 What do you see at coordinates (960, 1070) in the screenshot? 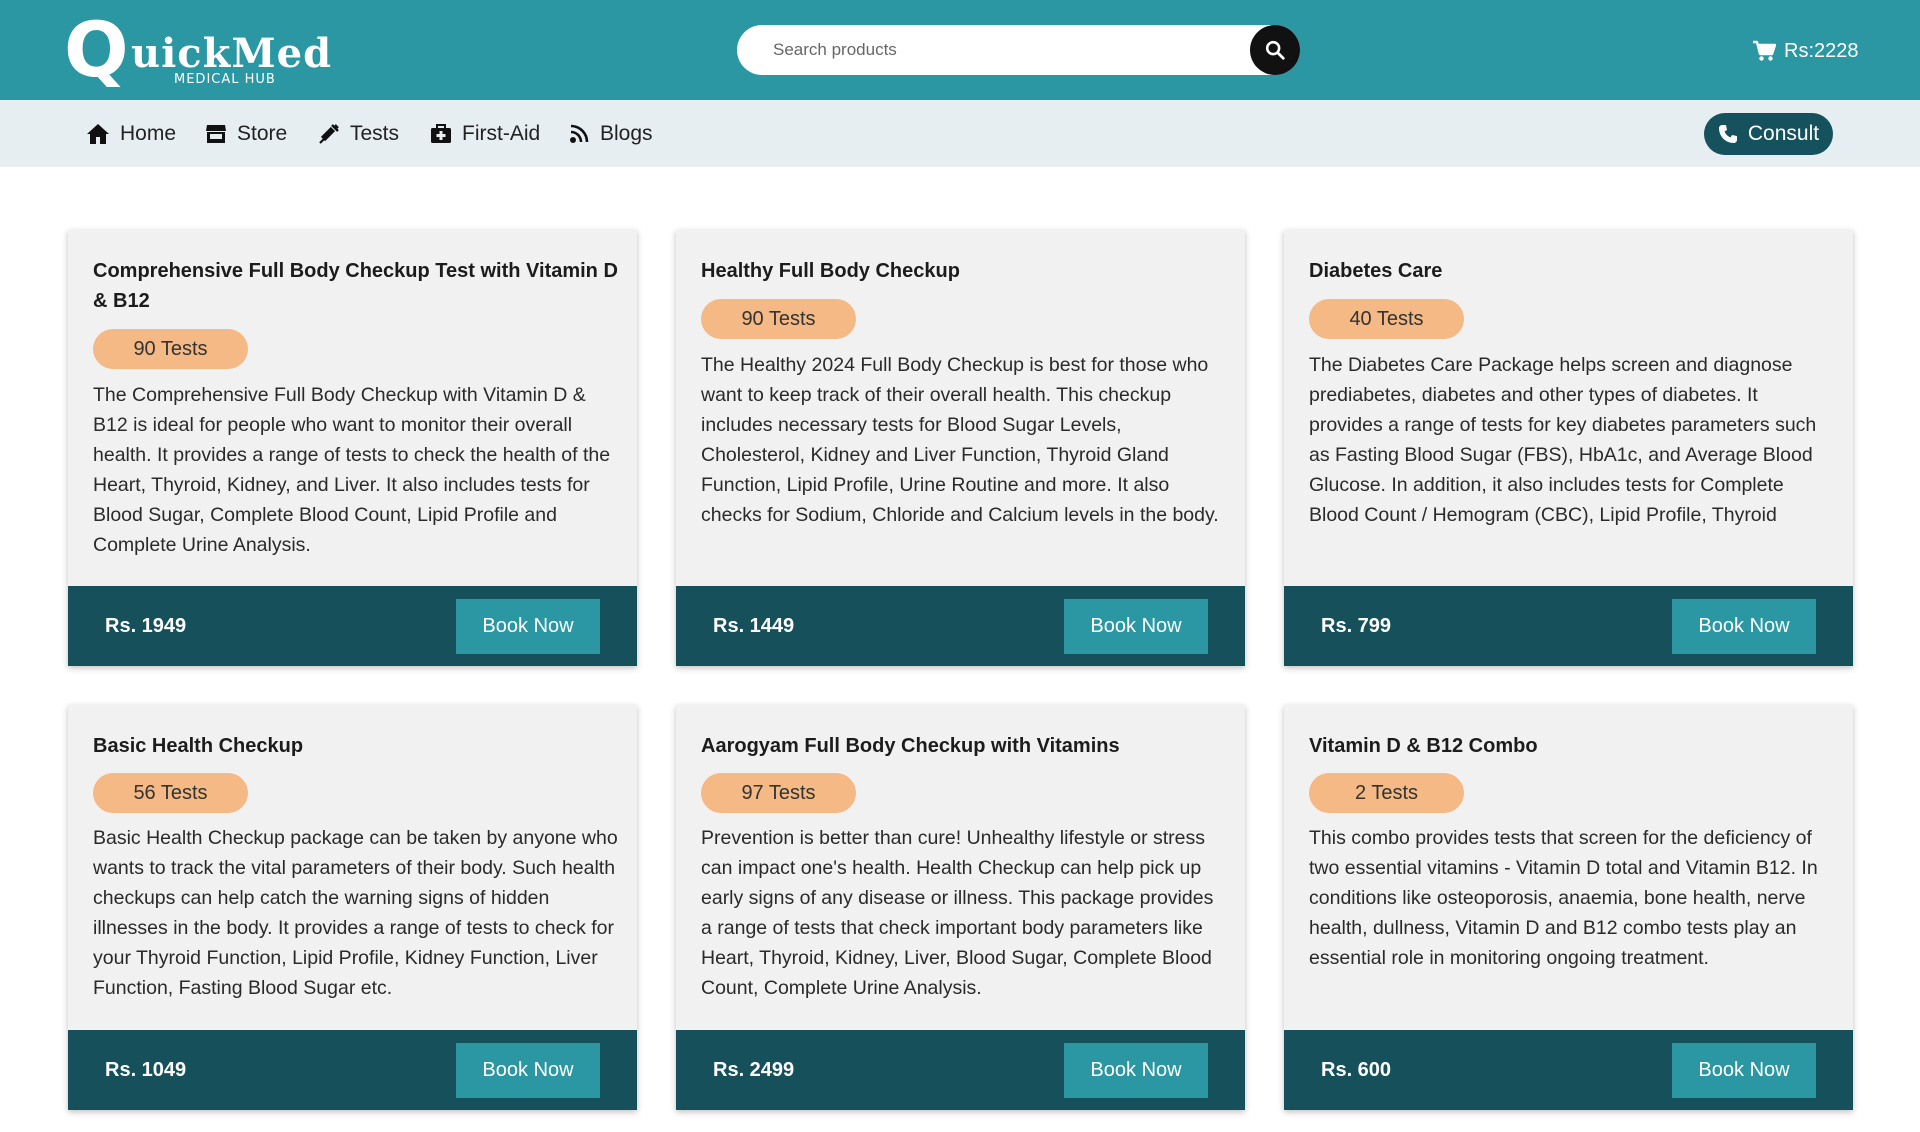
I see `card-footer: Rs. 2499 Book Now` at bounding box center [960, 1070].